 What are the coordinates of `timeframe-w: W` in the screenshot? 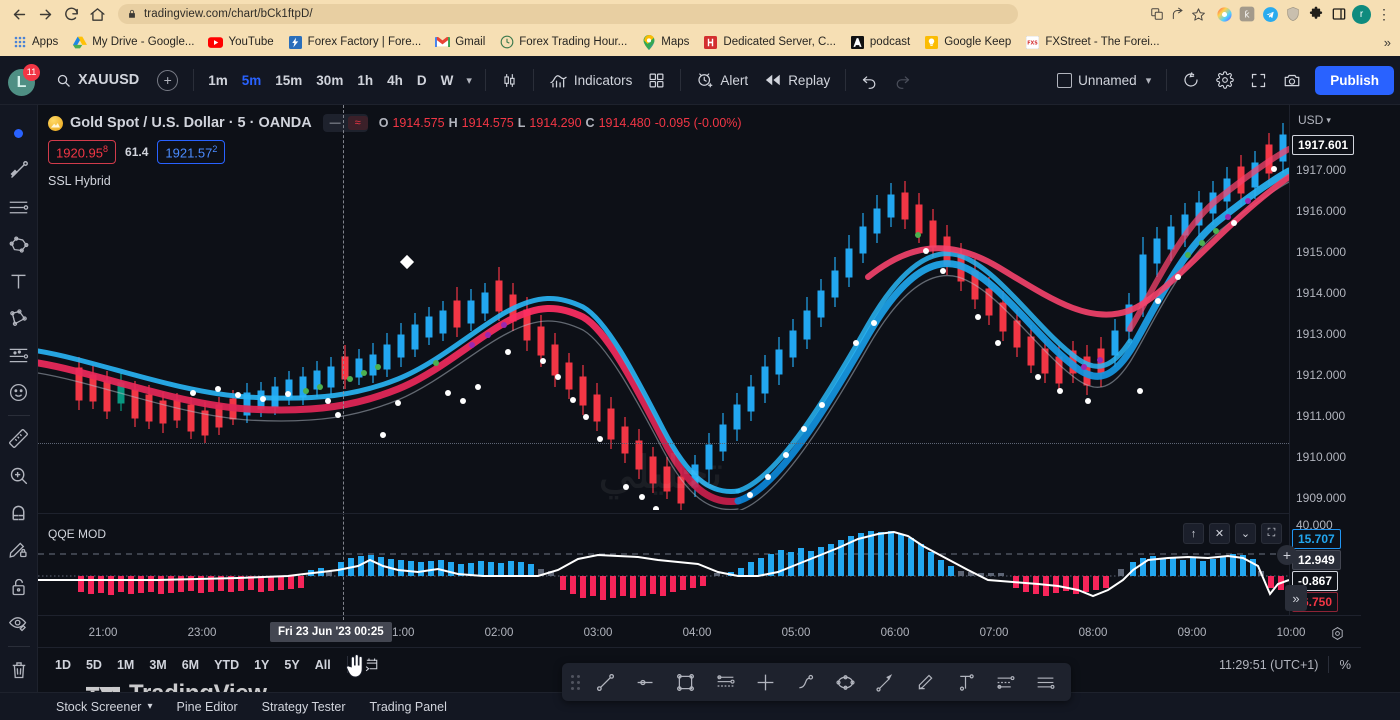 It's located at (447, 80).